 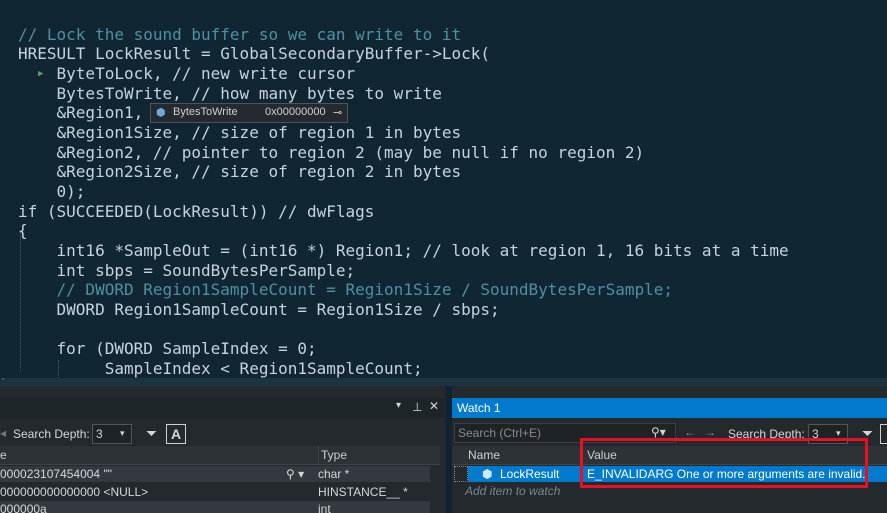 I want to click on code-line: BytesToWrite, // how many bytes to write, so click(x=230, y=93).